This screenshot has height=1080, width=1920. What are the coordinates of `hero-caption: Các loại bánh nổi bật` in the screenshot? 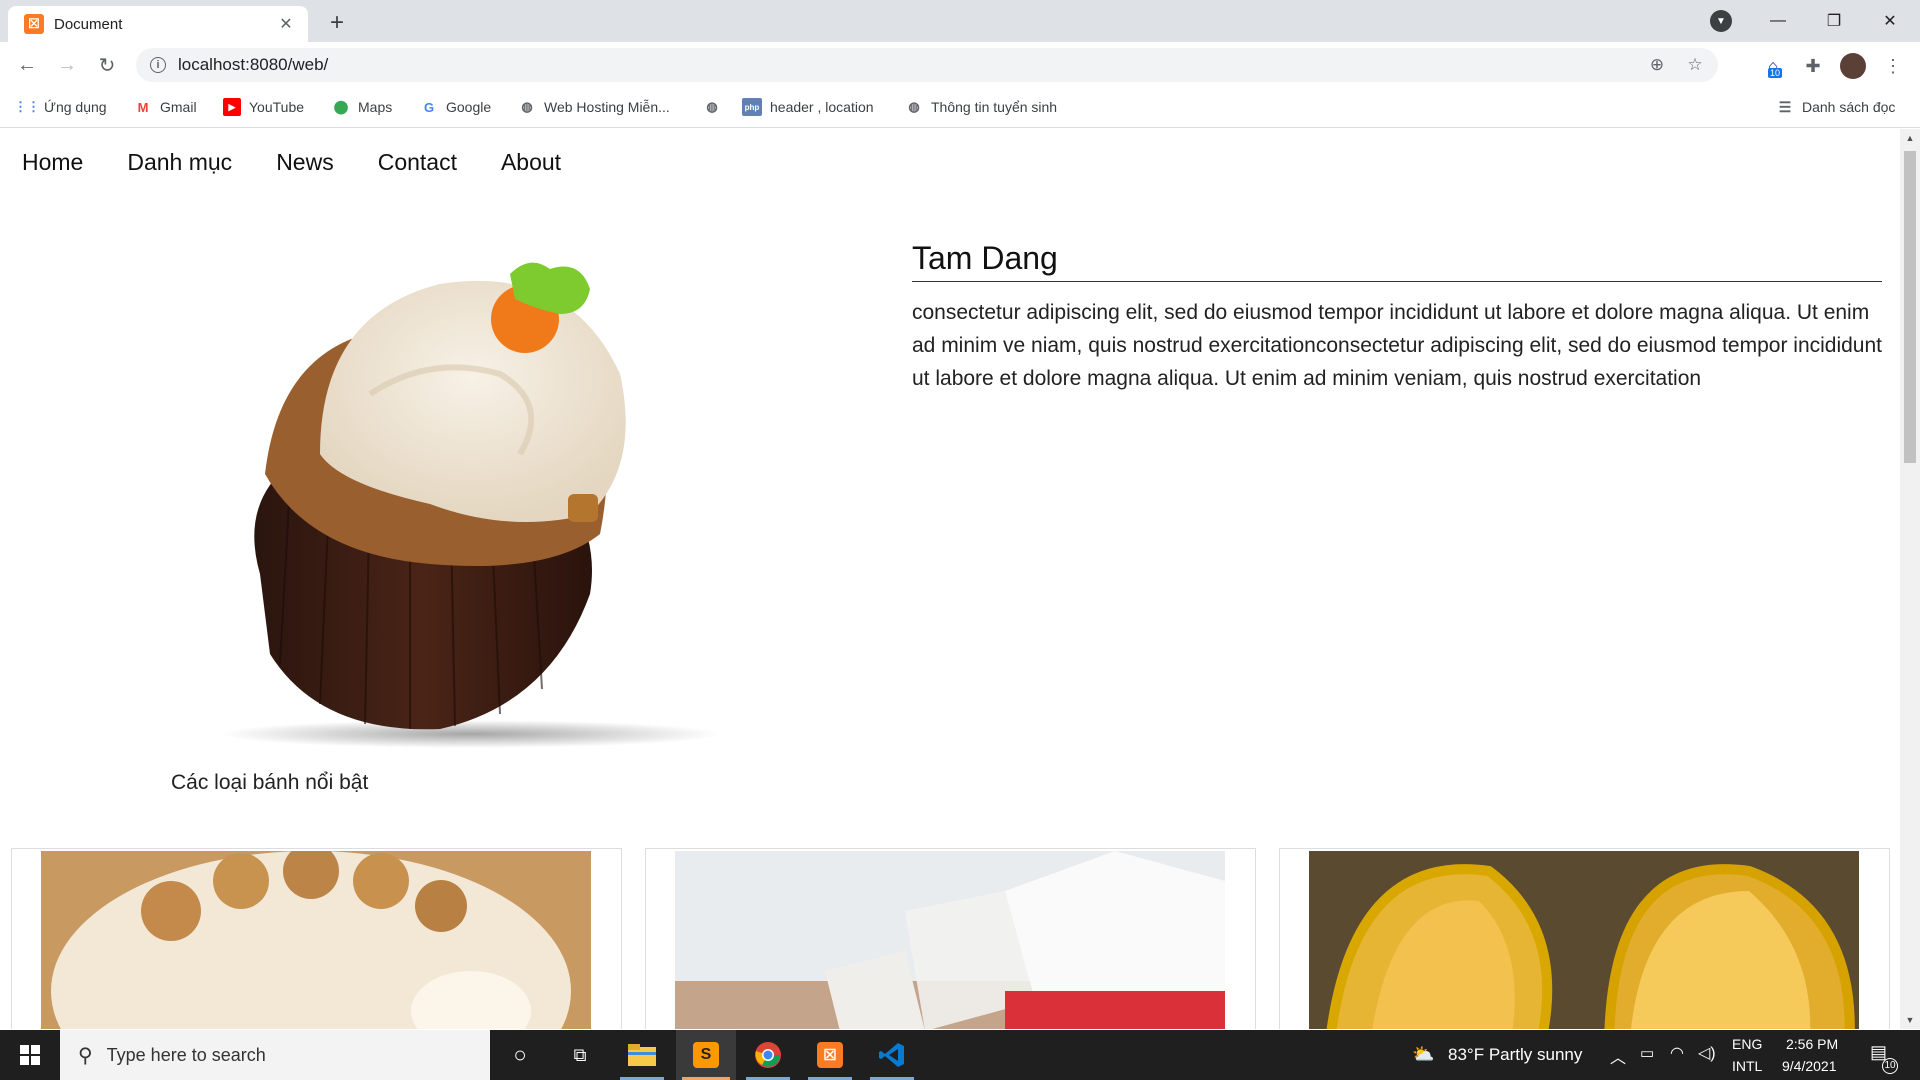 It's located at (270, 782).